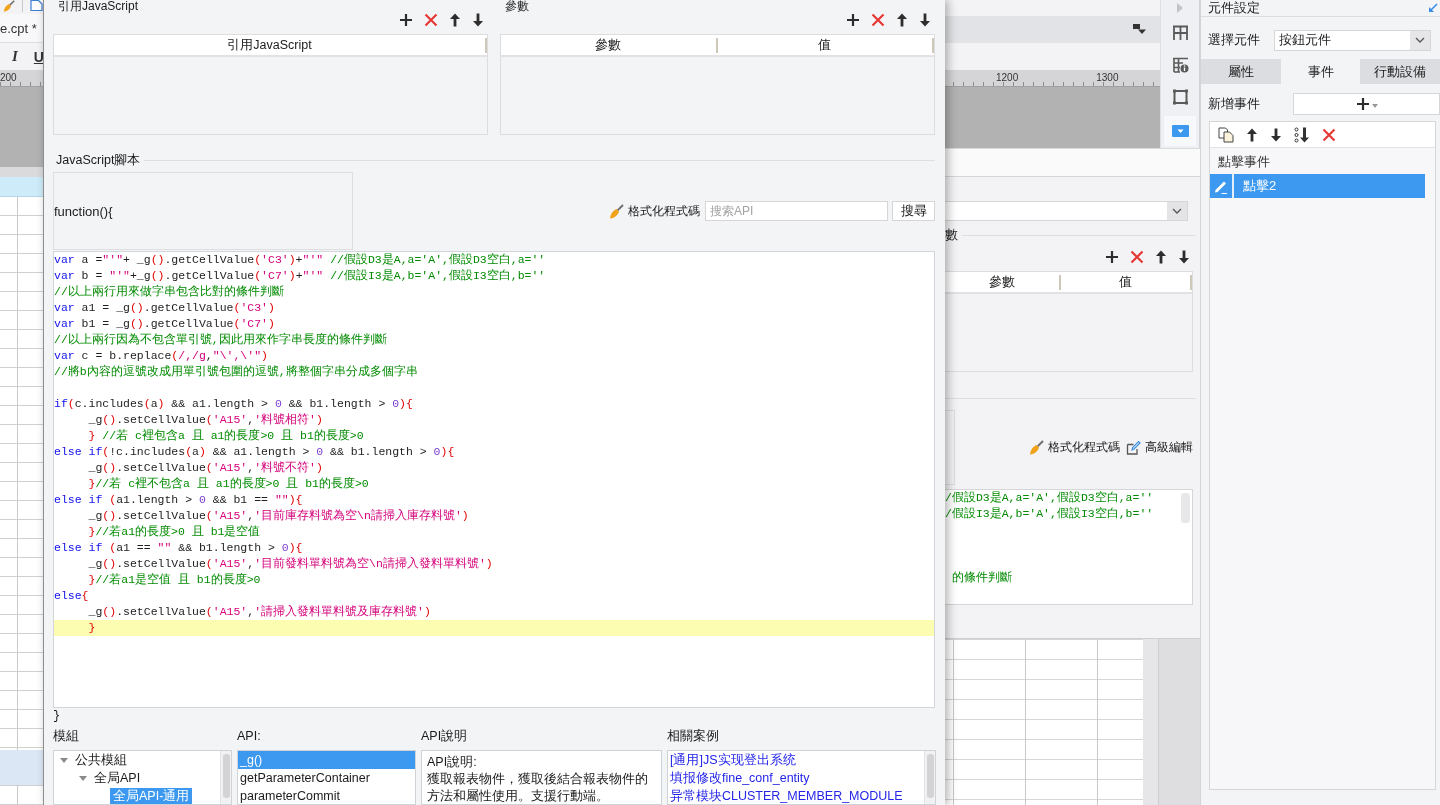 The image size is (1440, 805). Describe the element at coordinates (278, 516) in the screenshot. I see `code-line: _g().setCellValue('A15','目前庫存料號為空\n請掃入庫存料號')` at that location.